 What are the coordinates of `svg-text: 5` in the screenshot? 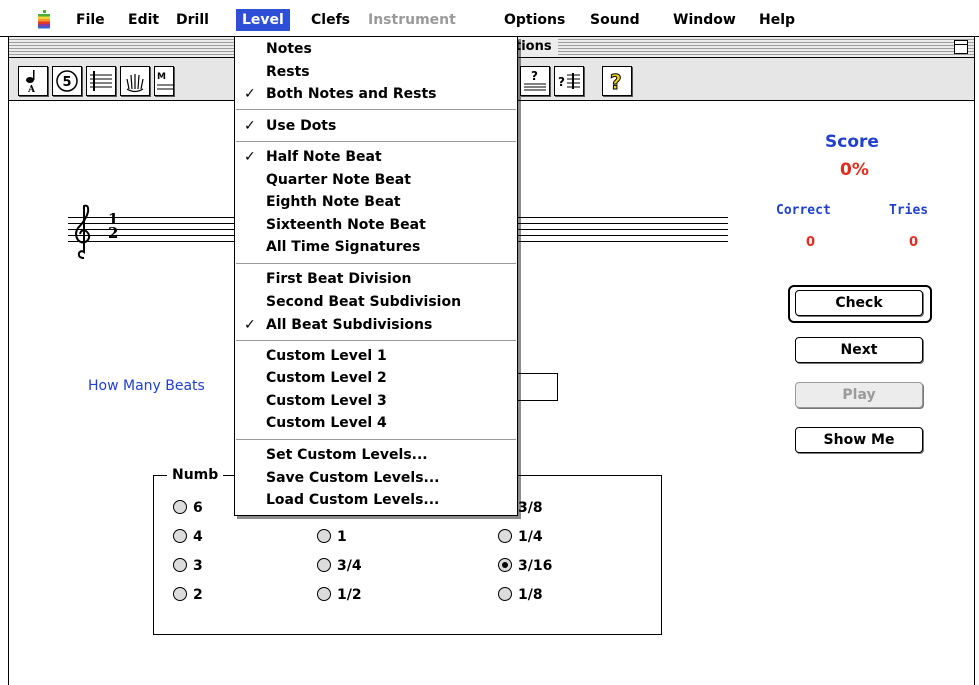 It's located at (67, 82).